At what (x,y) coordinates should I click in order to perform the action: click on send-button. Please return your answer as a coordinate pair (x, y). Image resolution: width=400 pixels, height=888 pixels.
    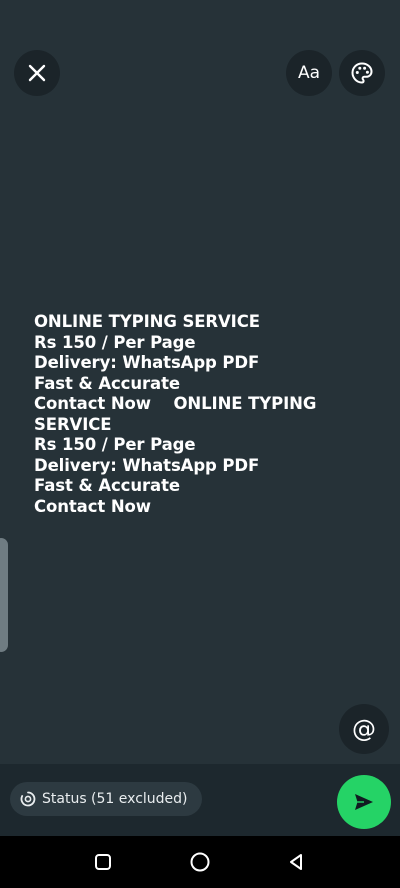
    Looking at the image, I should click on (364, 802).